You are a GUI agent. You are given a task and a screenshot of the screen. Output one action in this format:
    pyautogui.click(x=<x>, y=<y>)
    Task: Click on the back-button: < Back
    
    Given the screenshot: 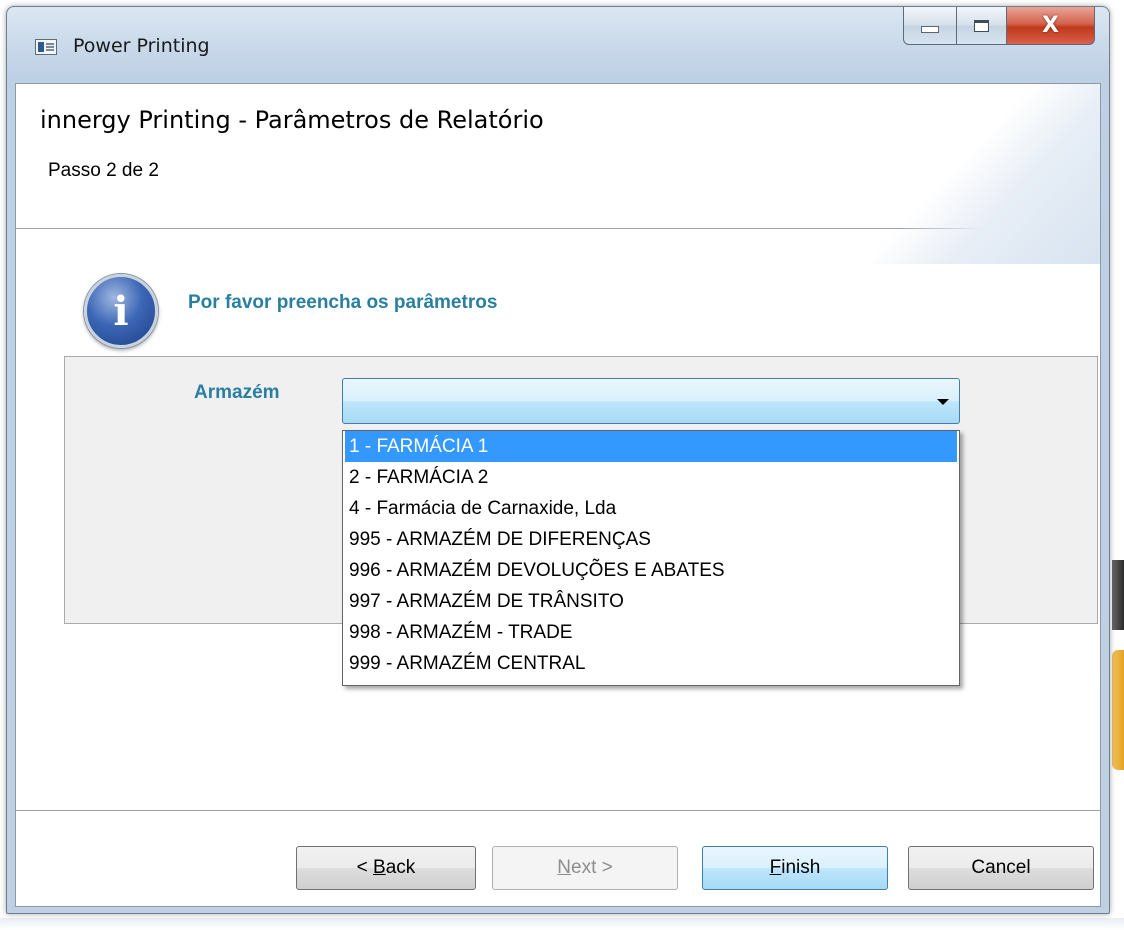 What is the action you would take?
    pyautogui.click(x=386, y=868)
    